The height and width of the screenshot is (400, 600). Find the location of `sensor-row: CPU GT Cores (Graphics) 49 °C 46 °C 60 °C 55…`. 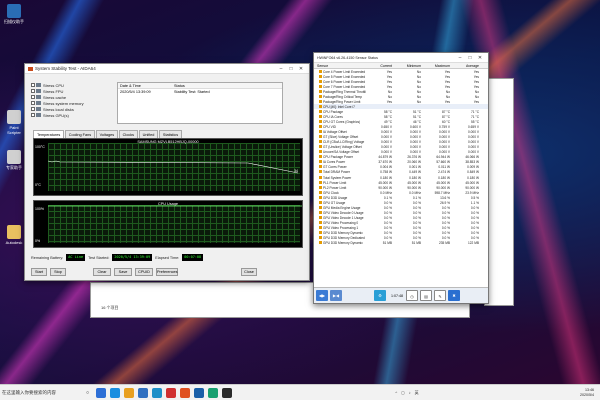

sensor-row: CPU GT Cores (Graphics) 49 °C 46 °C 60 °C 55… is located at coordinates (401, 121).